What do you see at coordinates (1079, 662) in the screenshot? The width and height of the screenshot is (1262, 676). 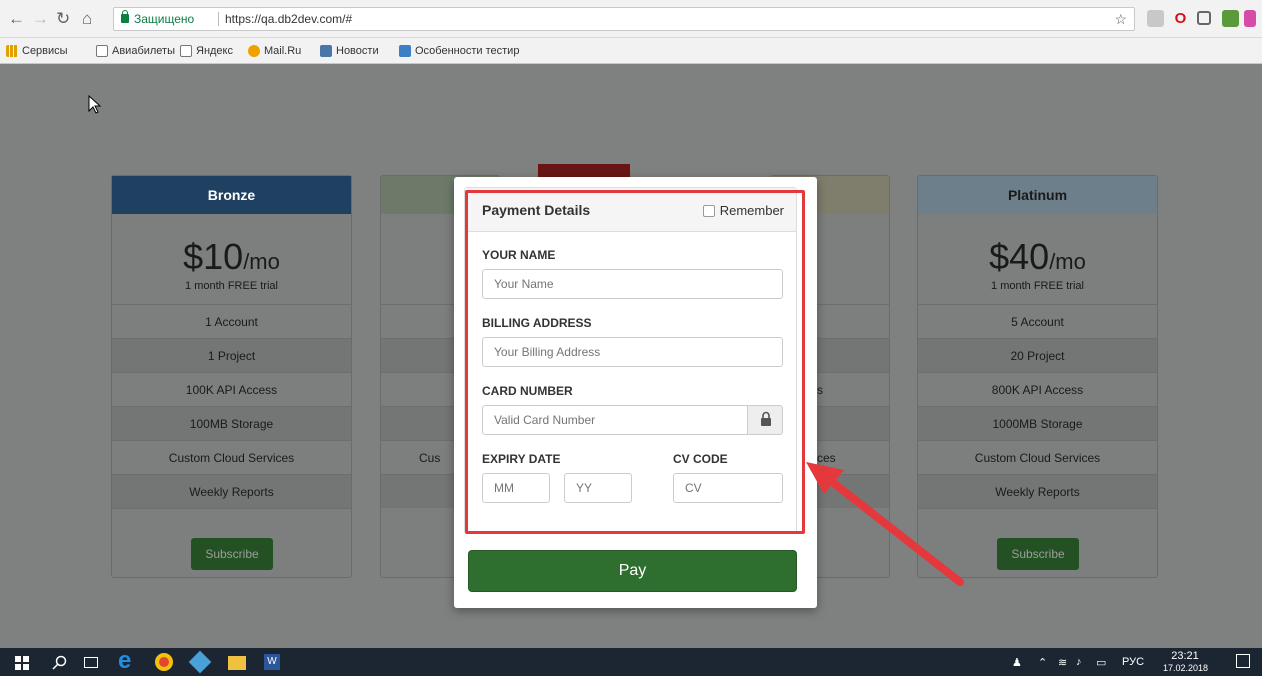 I see `volume-icon: ♪` at bounding box center [1079, 662].